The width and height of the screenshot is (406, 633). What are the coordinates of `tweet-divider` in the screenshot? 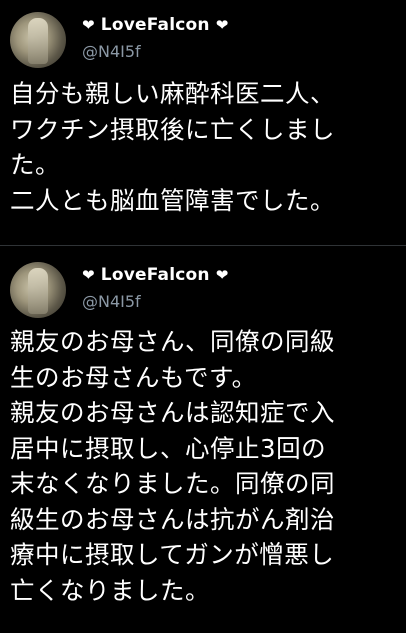 It's located at (203, 245).